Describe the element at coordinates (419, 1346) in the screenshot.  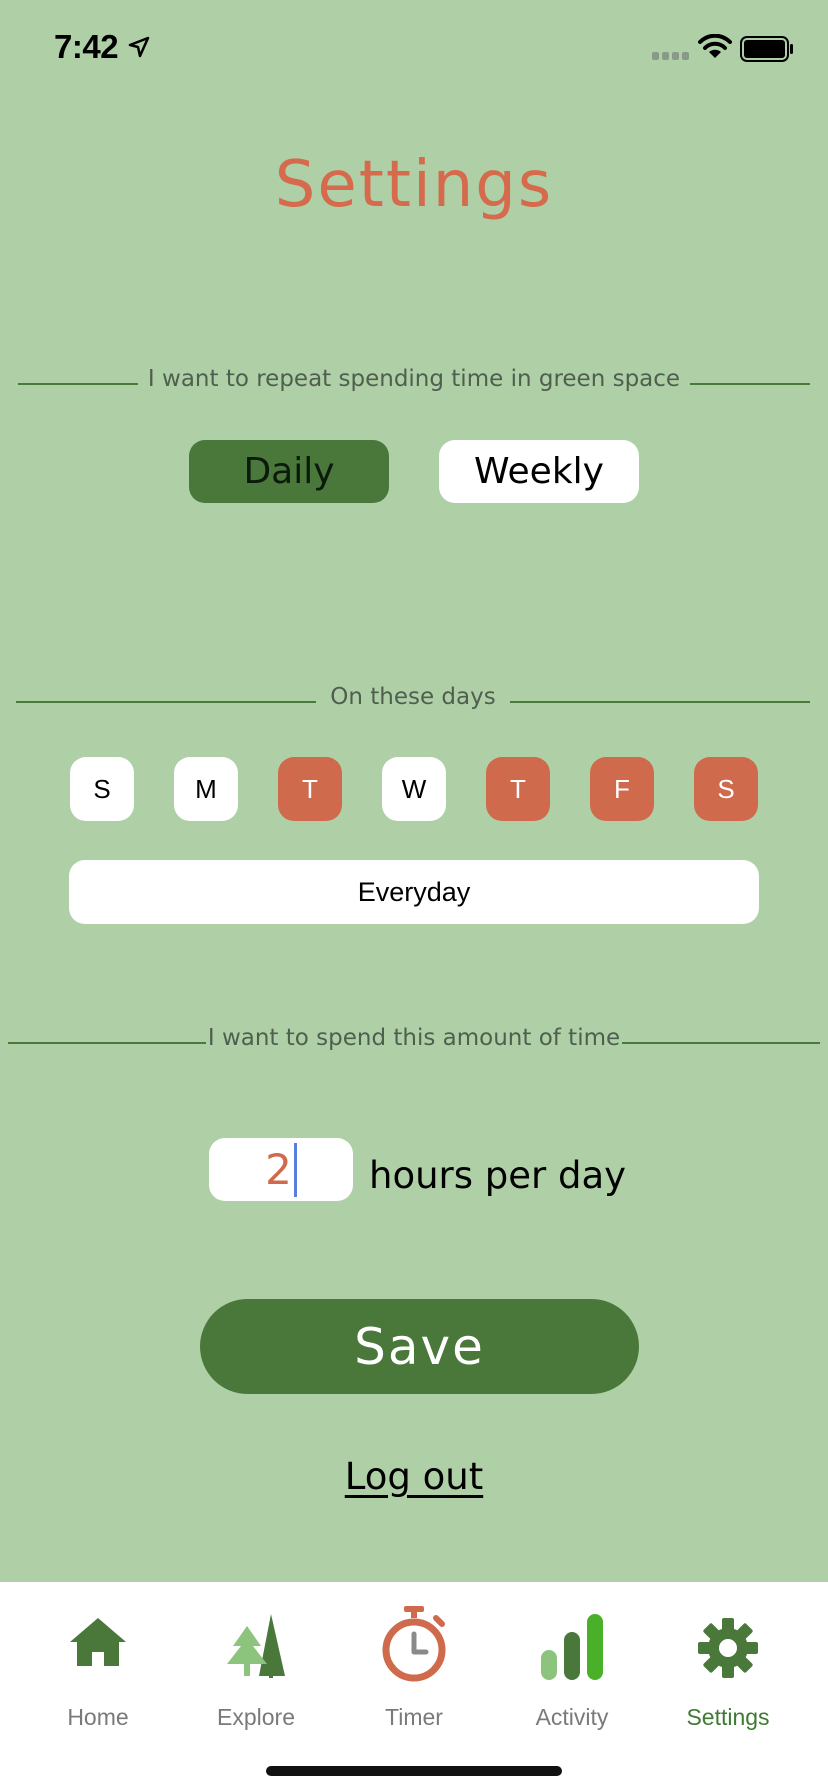
I see `save-button: Save` at that location.